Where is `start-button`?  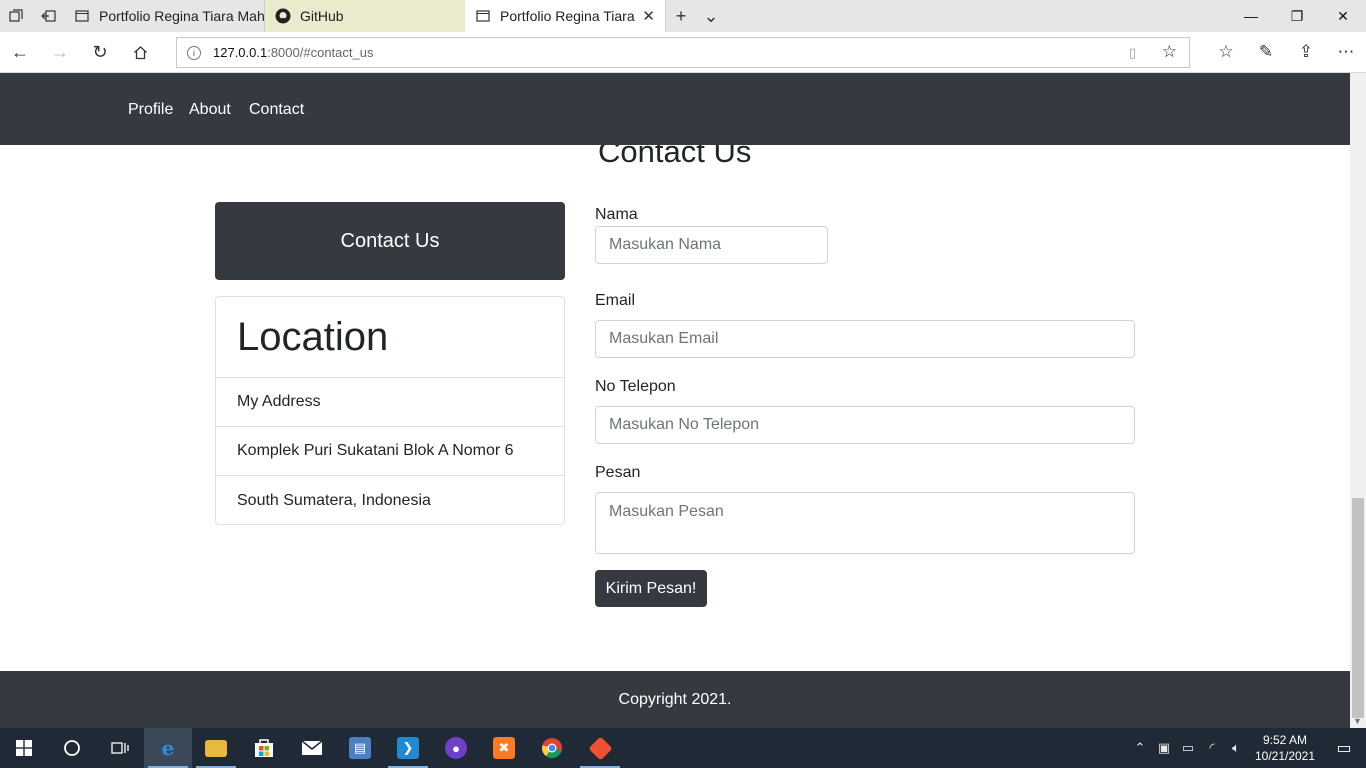 start-button is located at coordinates (24, 748).